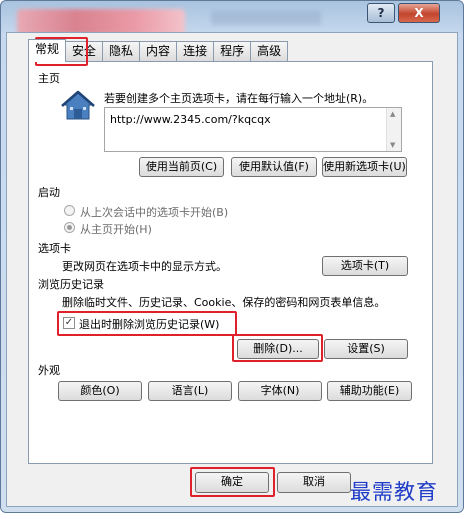 Image resolution: width=470 pixels, height=519 pixels. What do you see at coordinates (100, 391) in the screenshot?
I see `colors-button: 颜色(O)` at bounding box center [100, 391].